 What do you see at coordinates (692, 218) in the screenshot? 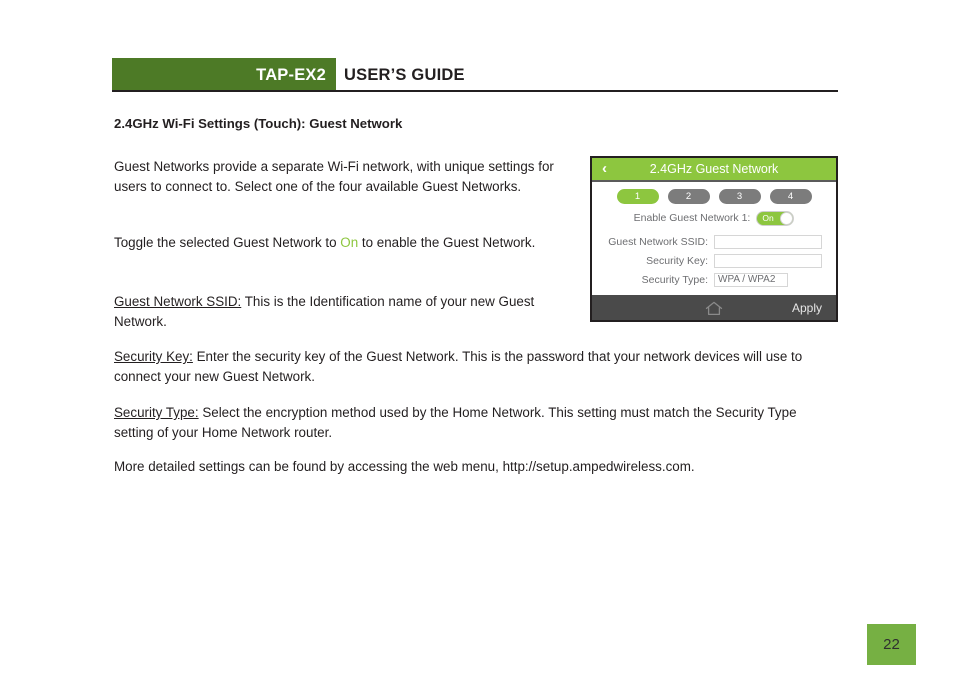
I see `enable-guest-network-label: Enable Guest Network 1:` at bounding box center [692, 218].